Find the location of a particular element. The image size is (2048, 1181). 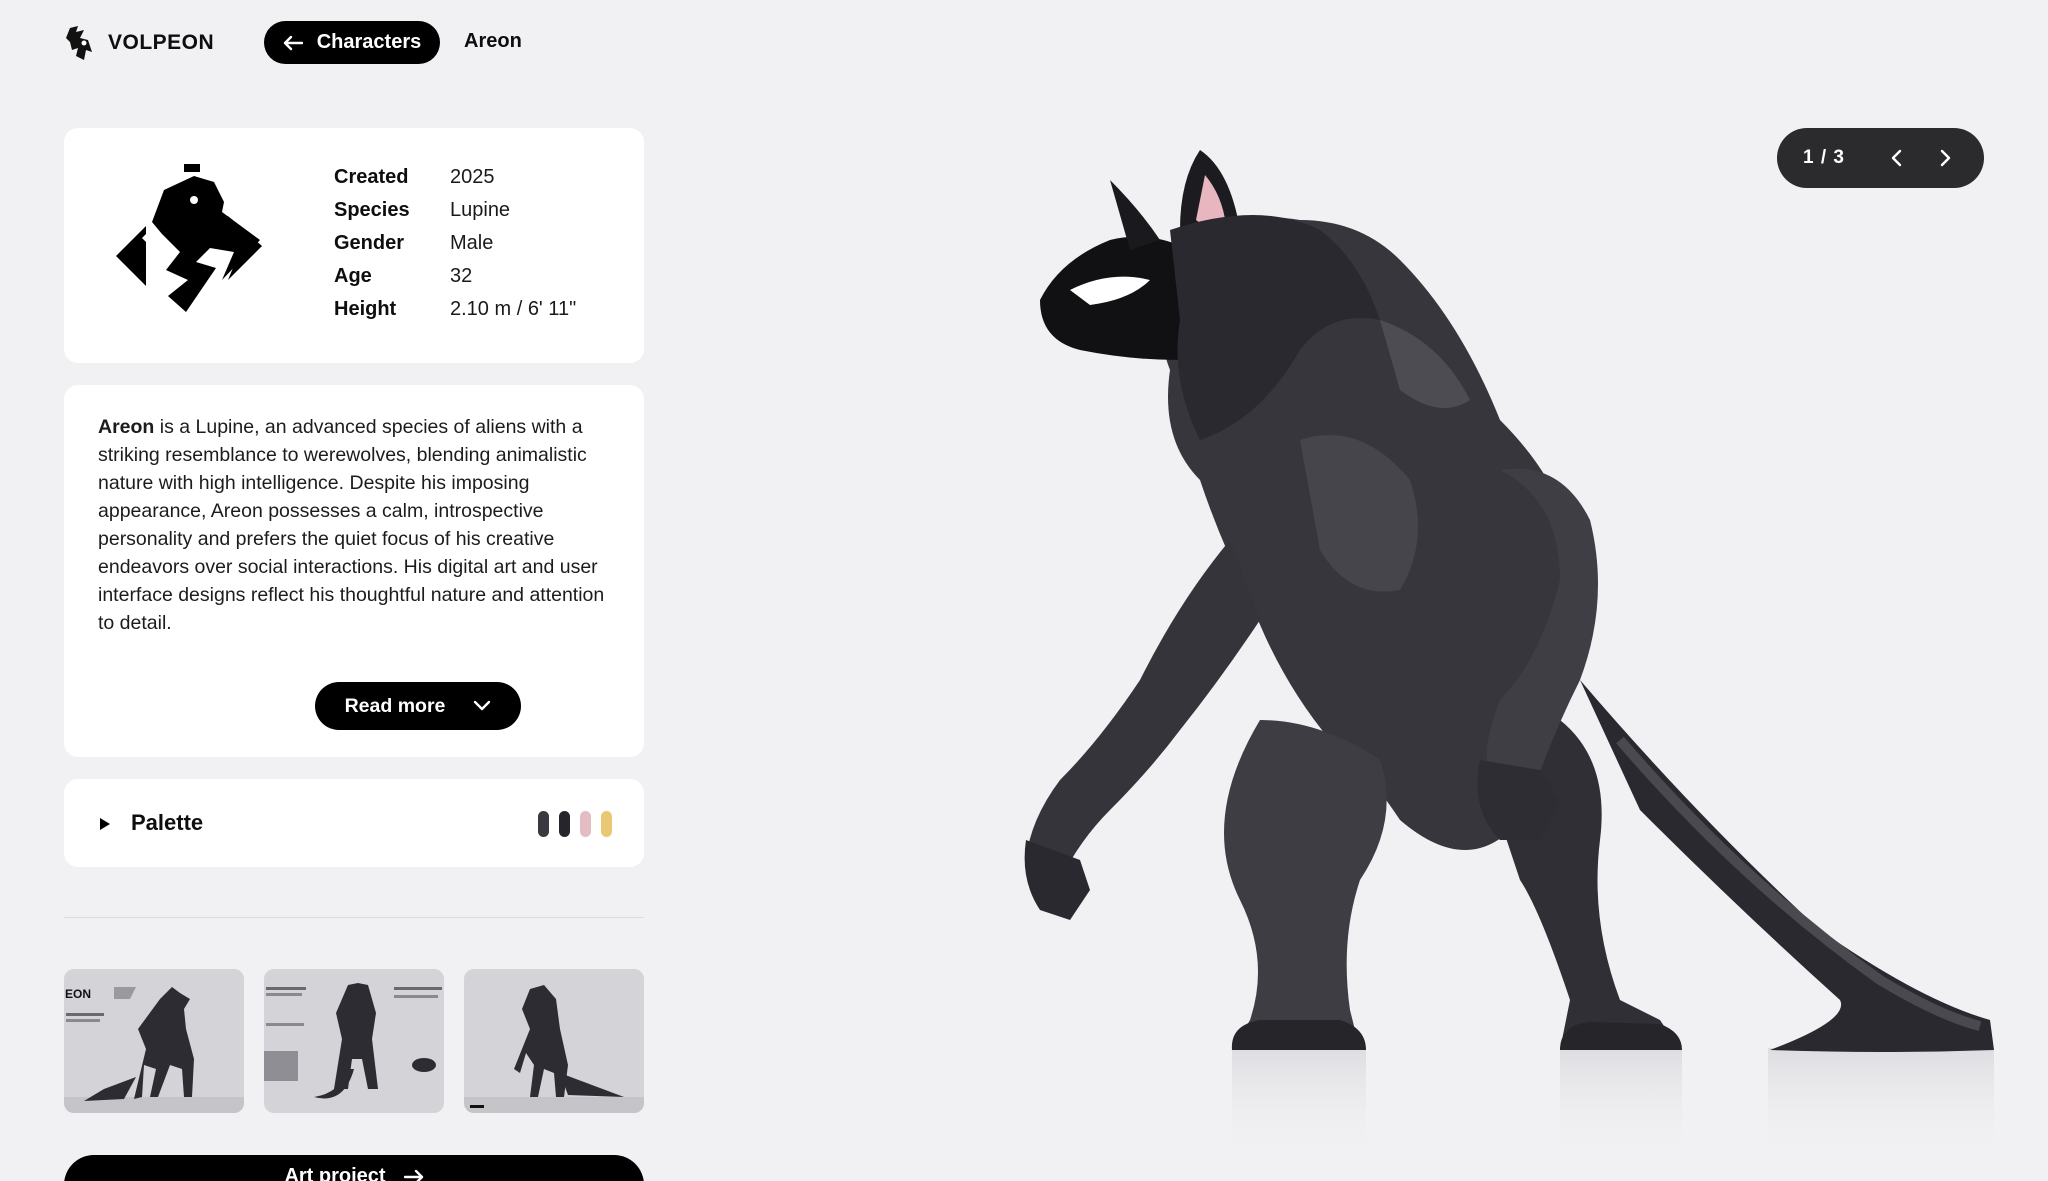

chevron-down-icon is located at coordinates (482, 705).